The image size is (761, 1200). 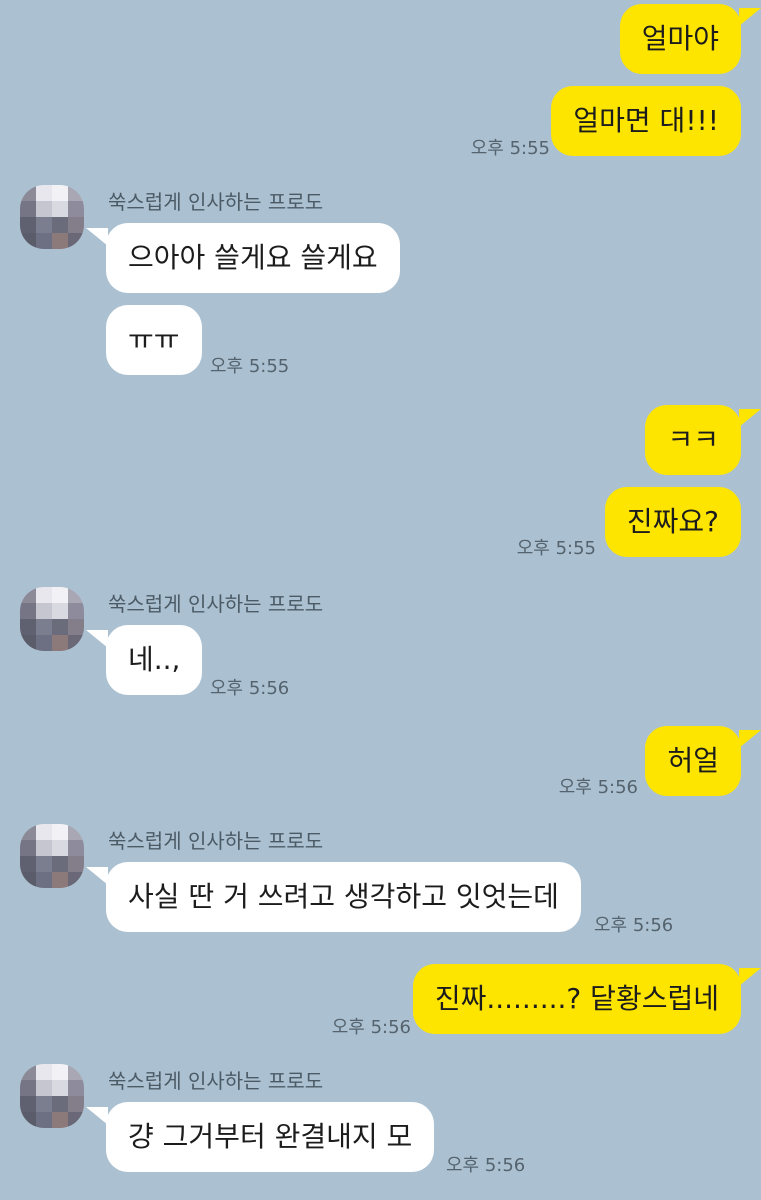 I want to click on message-bubble-mine: ㅋㅋ, so click(x=693, y=440).